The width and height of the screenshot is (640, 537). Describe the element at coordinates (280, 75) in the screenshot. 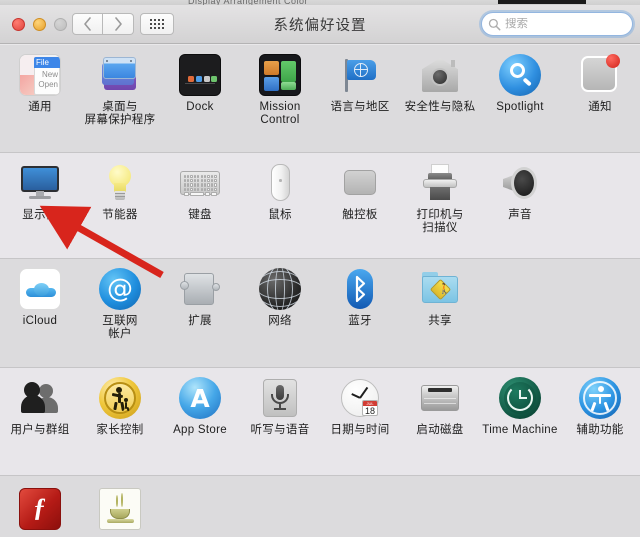

I see `mission-control-icon` at that location.